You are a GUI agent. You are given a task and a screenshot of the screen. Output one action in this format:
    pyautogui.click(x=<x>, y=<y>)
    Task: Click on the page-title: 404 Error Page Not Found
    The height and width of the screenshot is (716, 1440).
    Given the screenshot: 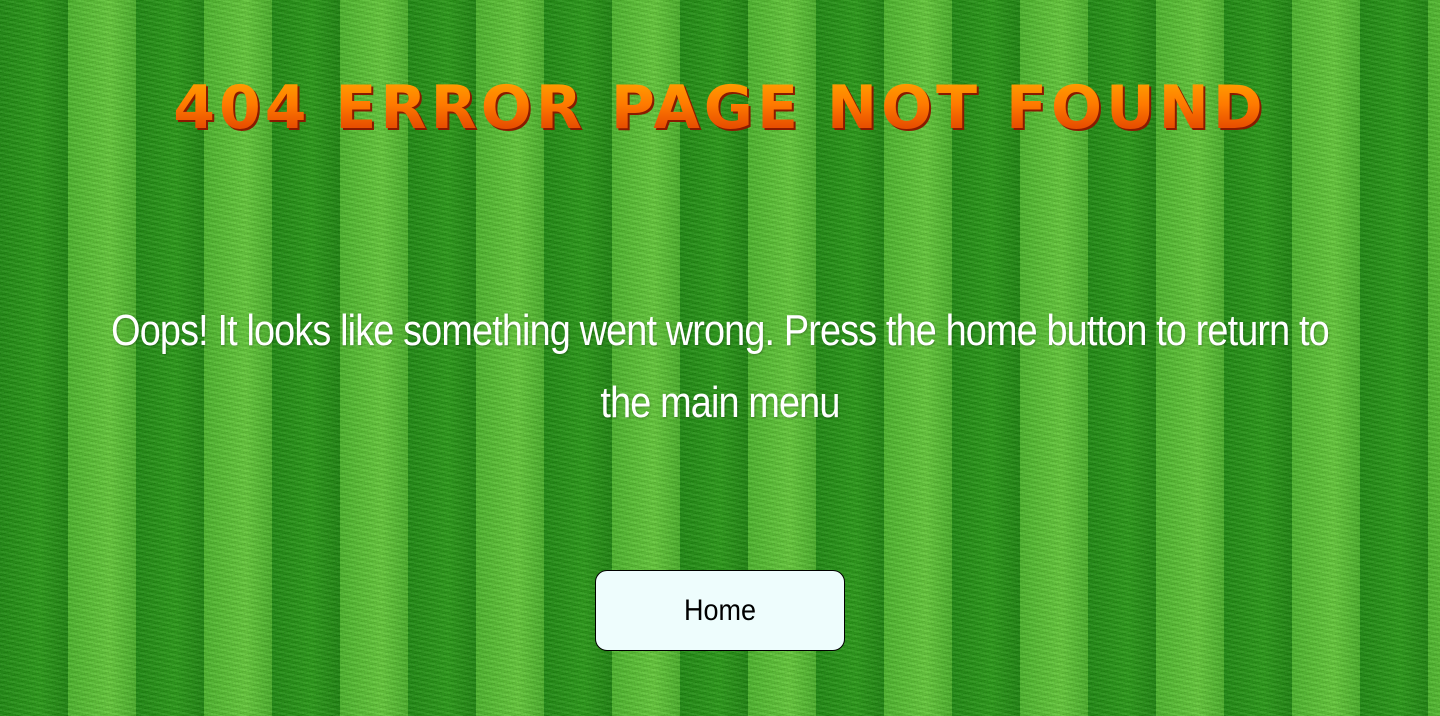 What is the action you would take?
    pyautogui.click(x=720, y=108)
    